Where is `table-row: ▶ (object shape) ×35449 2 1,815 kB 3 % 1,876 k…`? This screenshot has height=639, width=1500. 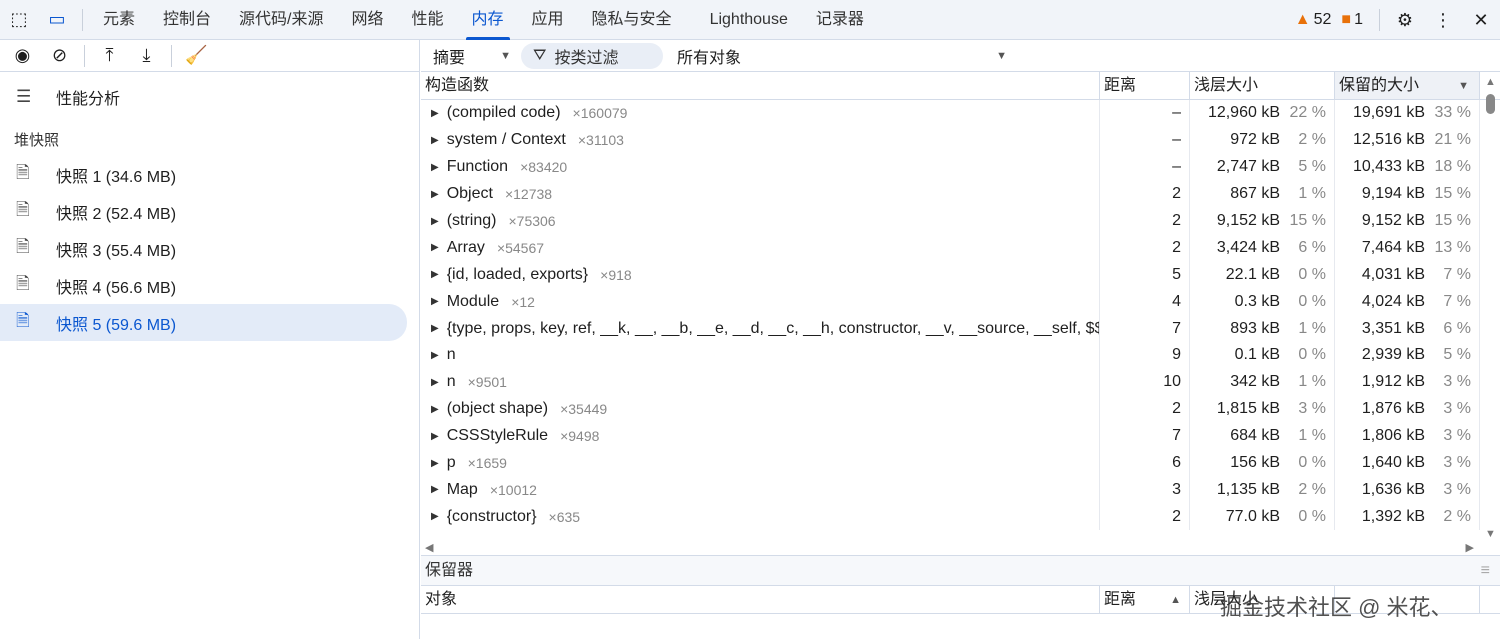 table-row: ▶ (object shape) ×35449 2 1,815 kB 3 % 1,876 k… is located at coordinates (960, 409).